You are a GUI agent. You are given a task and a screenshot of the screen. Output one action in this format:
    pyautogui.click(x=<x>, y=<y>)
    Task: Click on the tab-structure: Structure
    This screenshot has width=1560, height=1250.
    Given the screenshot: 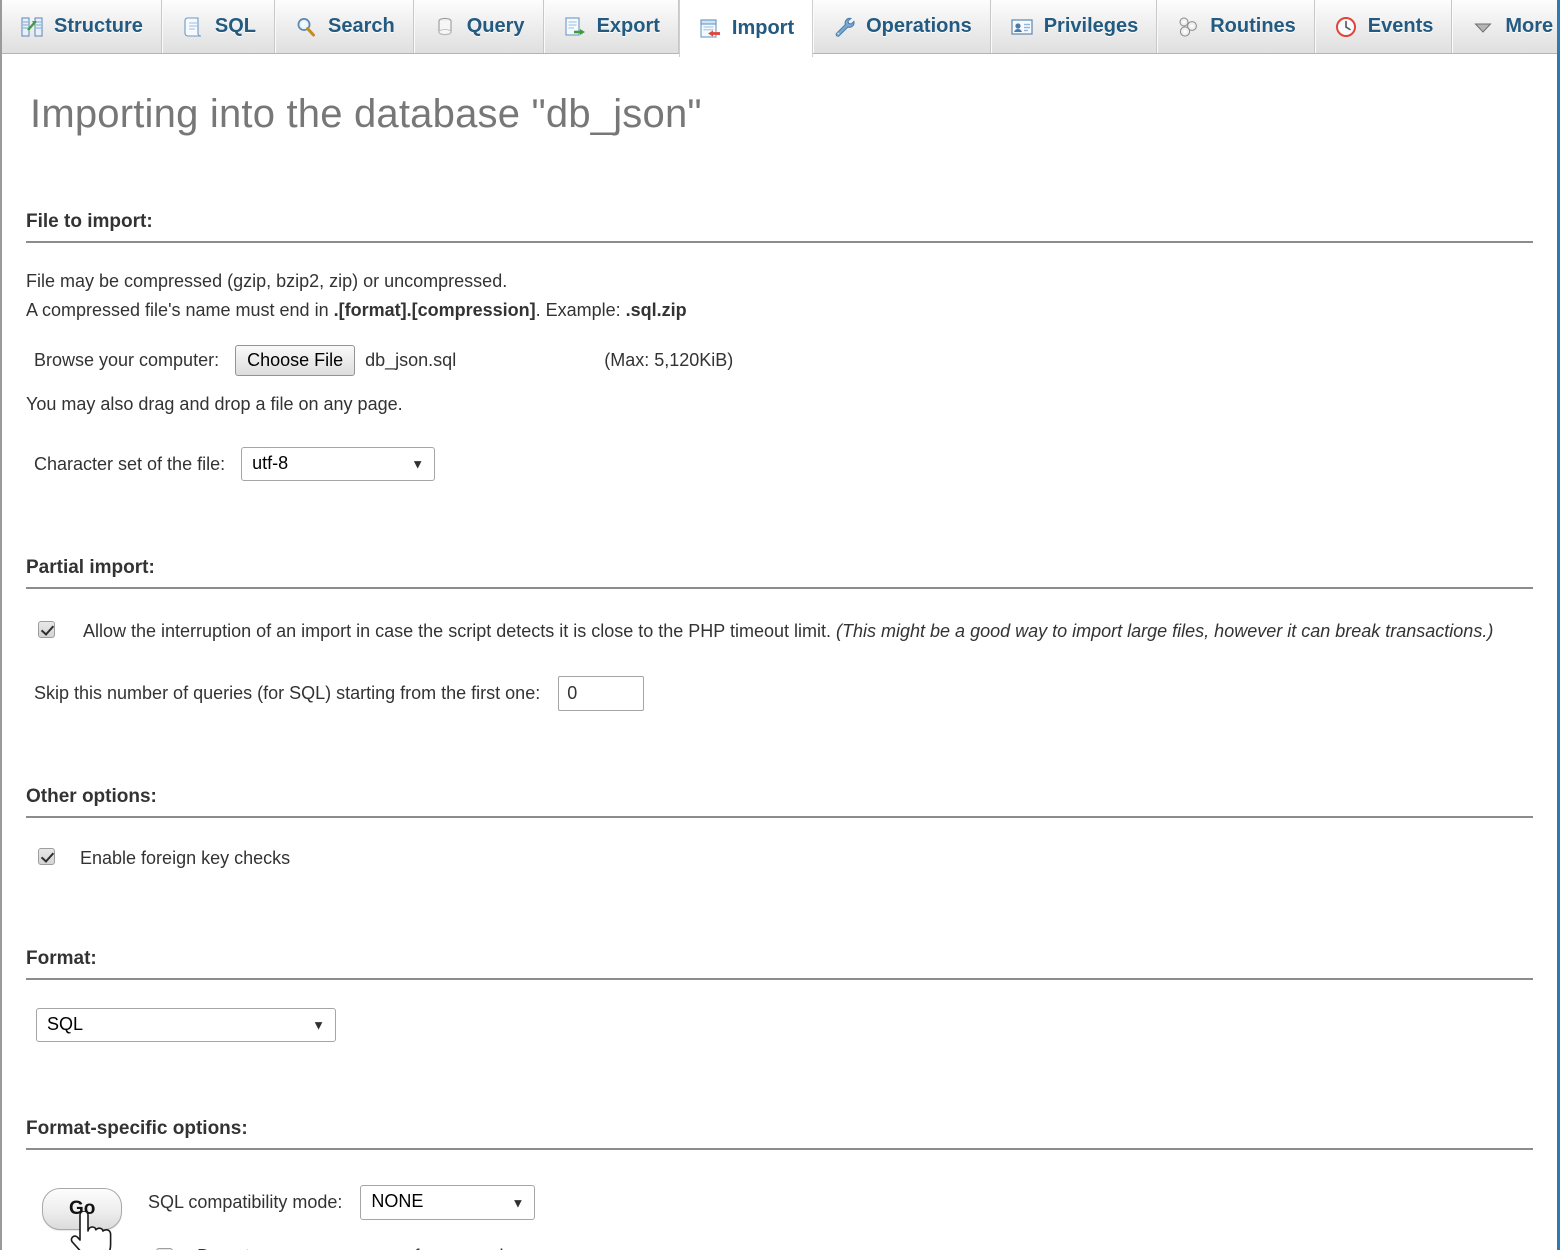 What is the action you would take?
    pyautogui.click(x=82, y=26)
    